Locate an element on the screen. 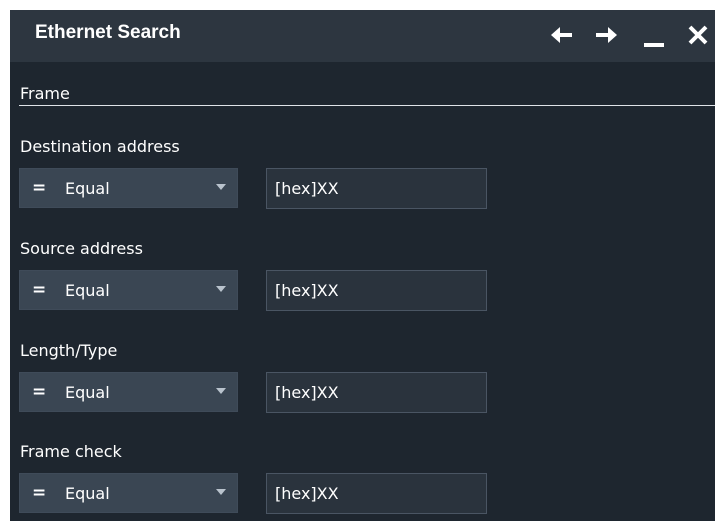  close-icon is located at coordinates (698, 35).